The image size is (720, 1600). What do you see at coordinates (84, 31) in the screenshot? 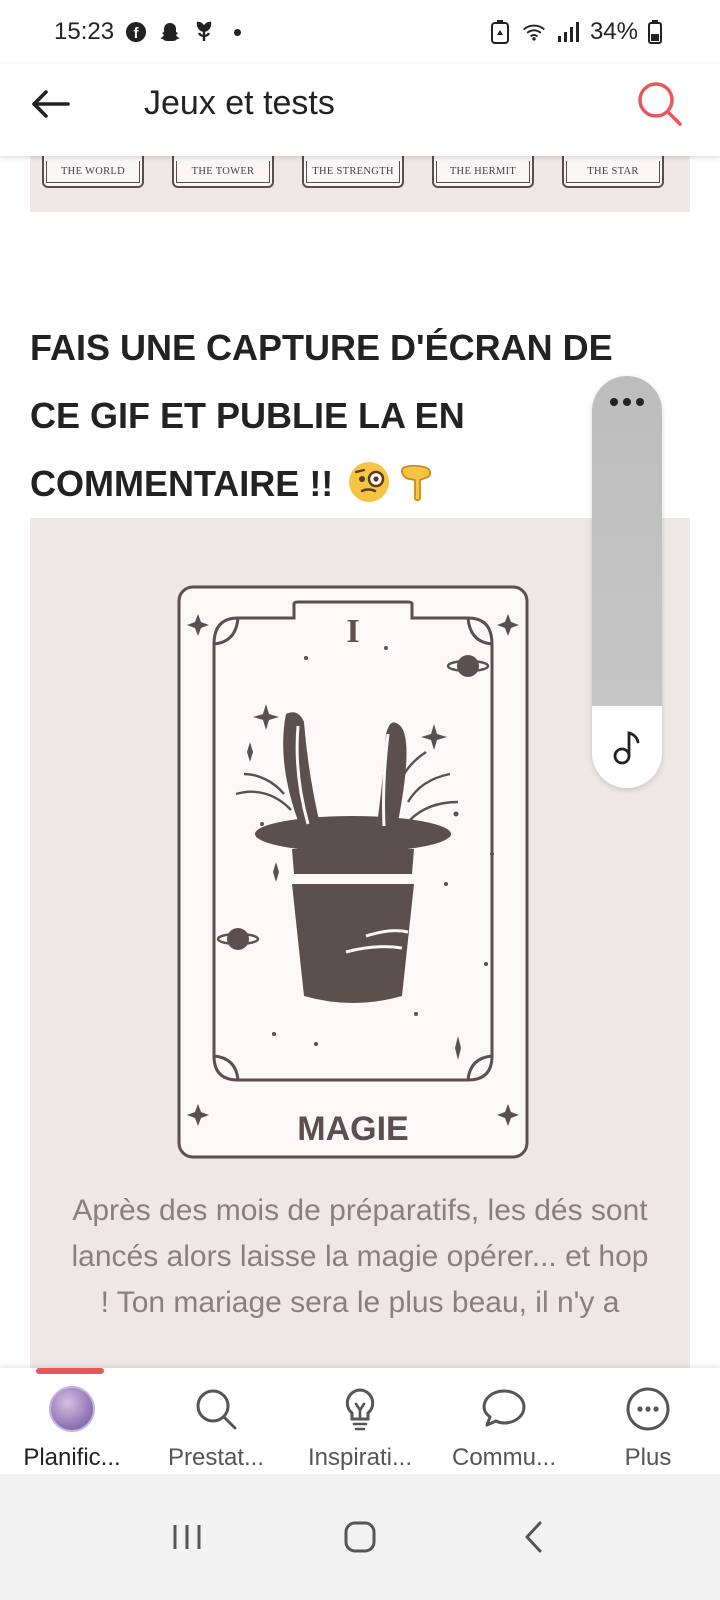
I see `status-time: 15:23` at bounding box center [84, 31].